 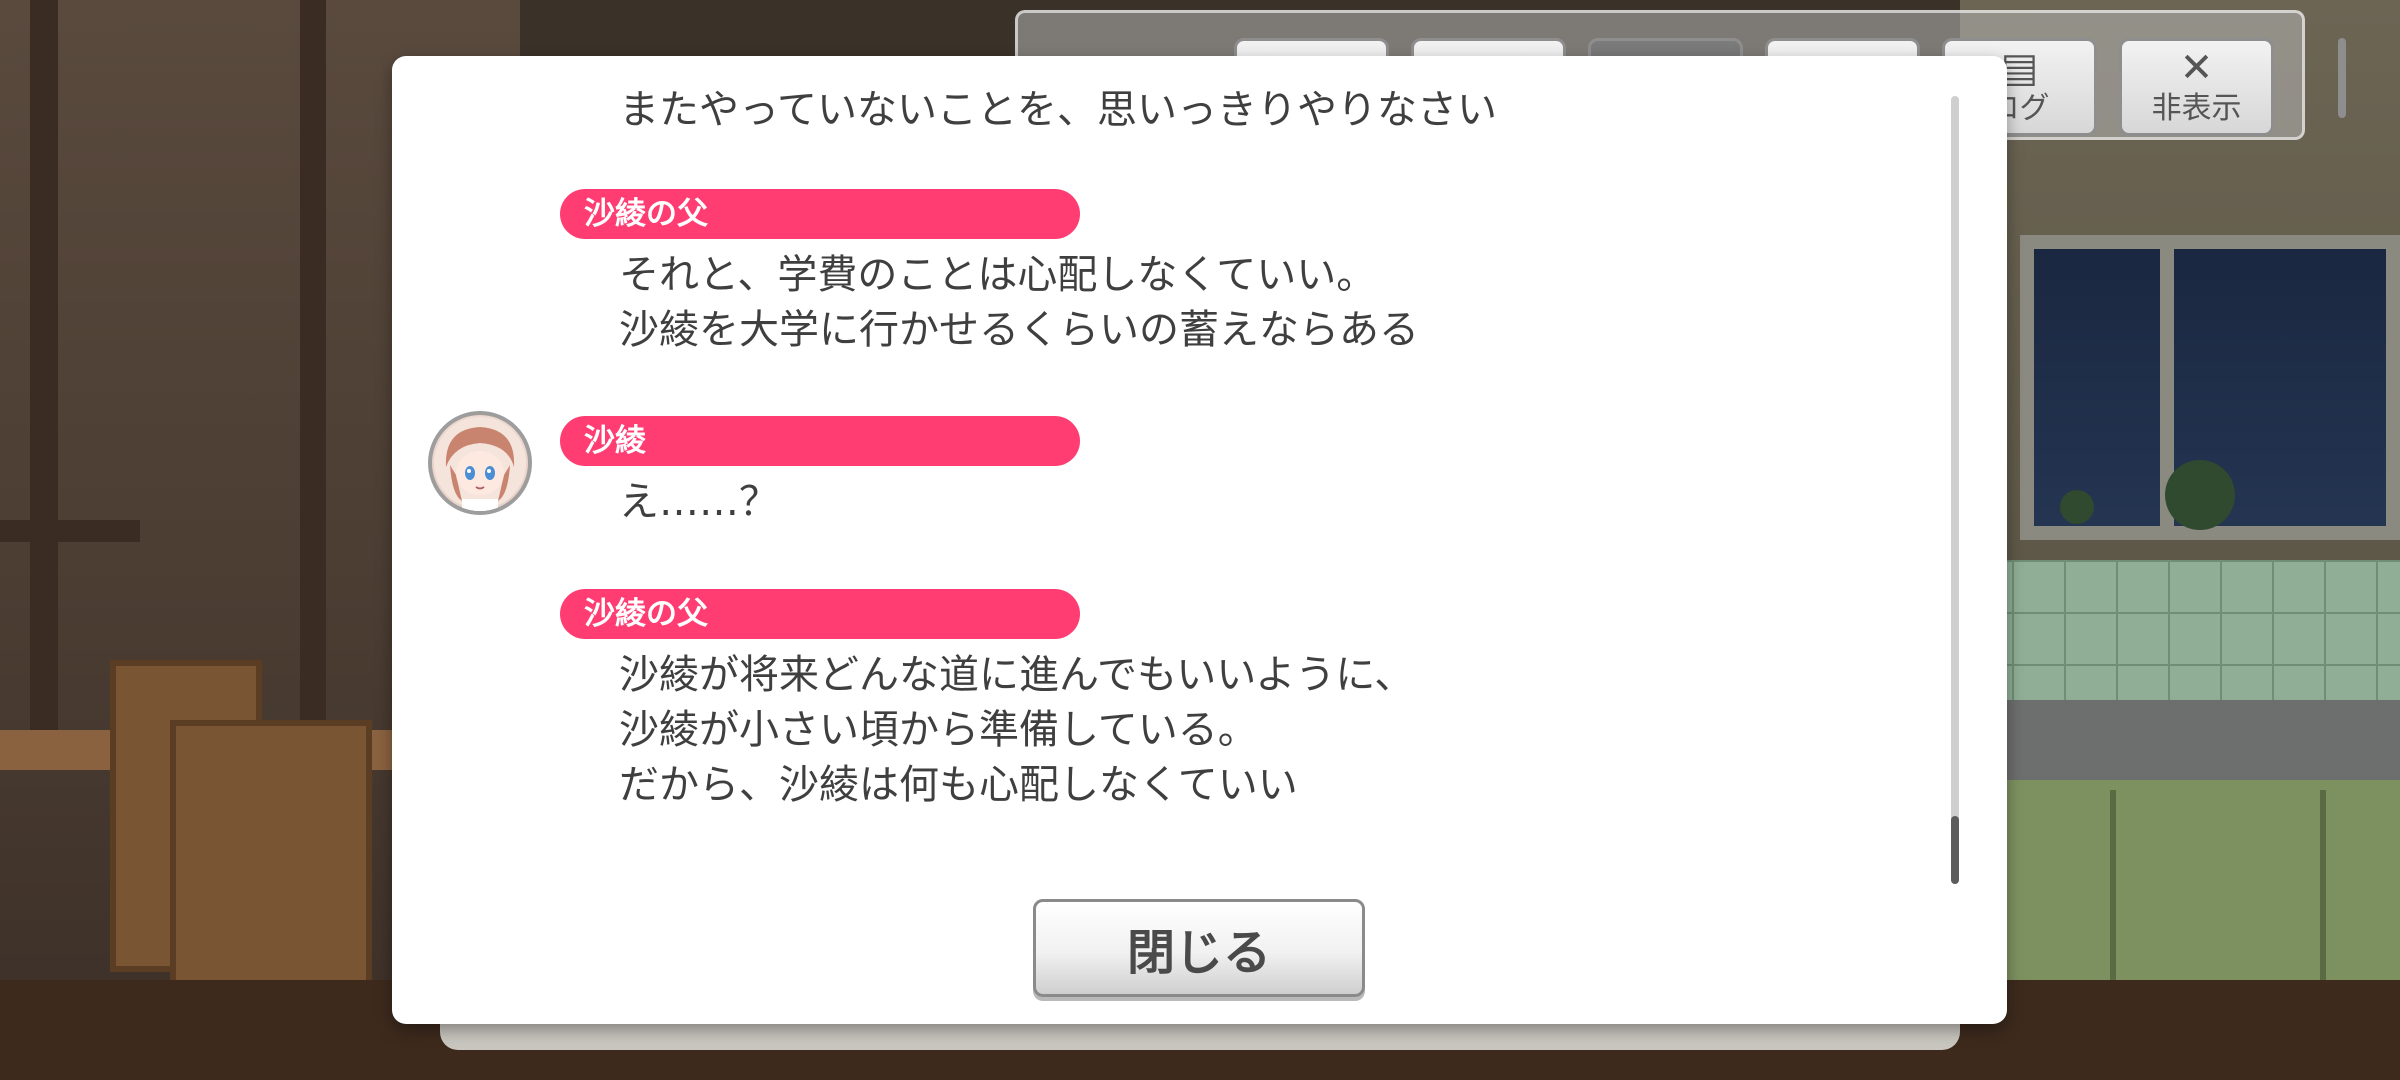 What do you see at coordinates (699, 502) in the screenshot?
I see `log-line: え……？` at bounding box center [699, 502].